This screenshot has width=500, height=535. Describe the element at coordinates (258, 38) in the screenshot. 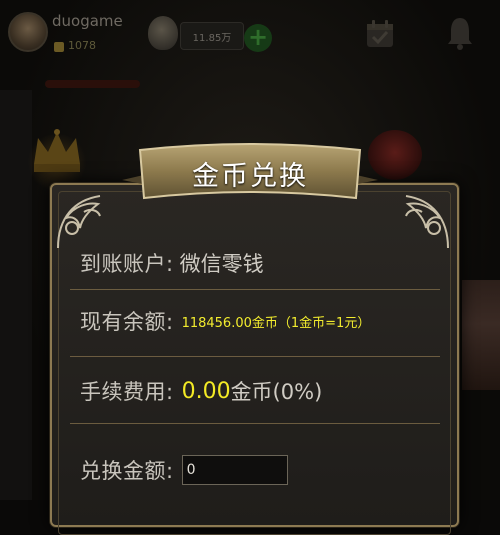

I see `add-funds-button: +` at that location.